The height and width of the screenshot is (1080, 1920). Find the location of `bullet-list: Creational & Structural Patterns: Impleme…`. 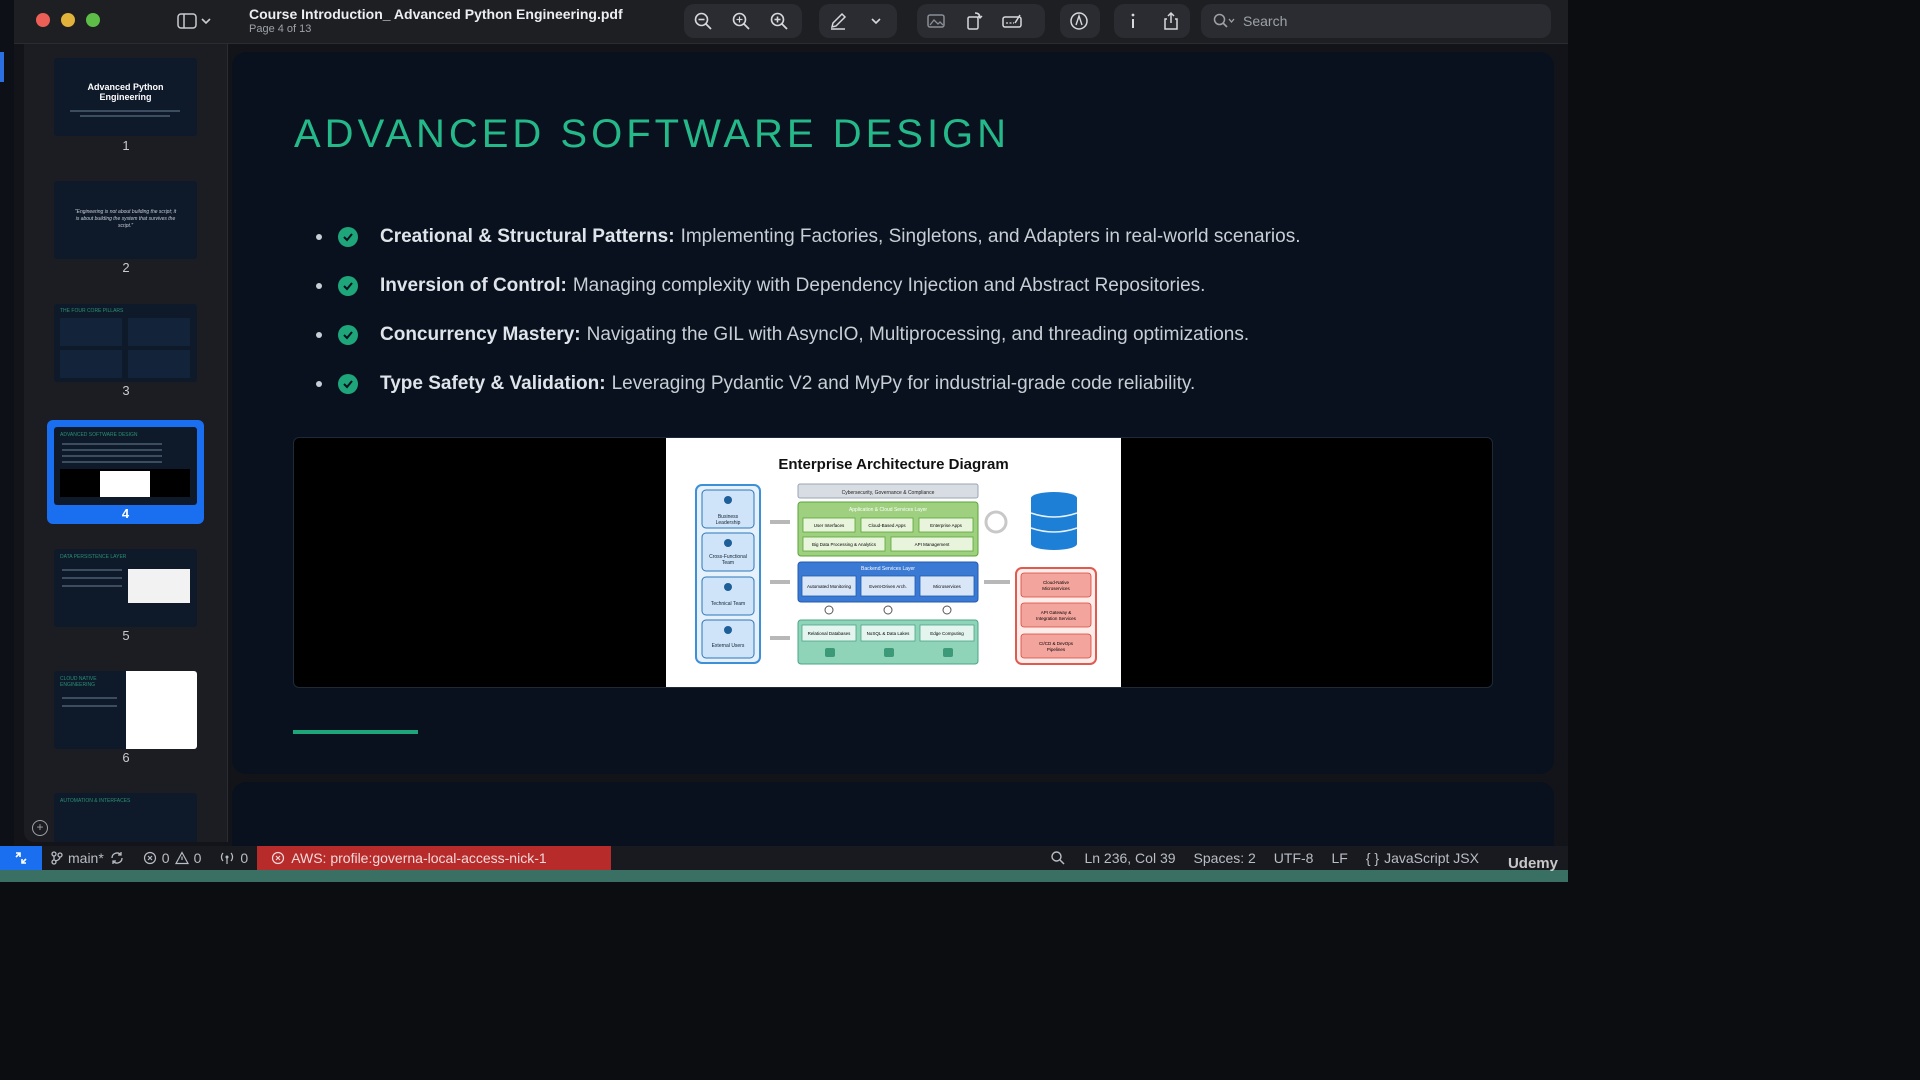

bullet-list: Creational & Structural Patterns: Impleme… is located at coordinates (806, 310).